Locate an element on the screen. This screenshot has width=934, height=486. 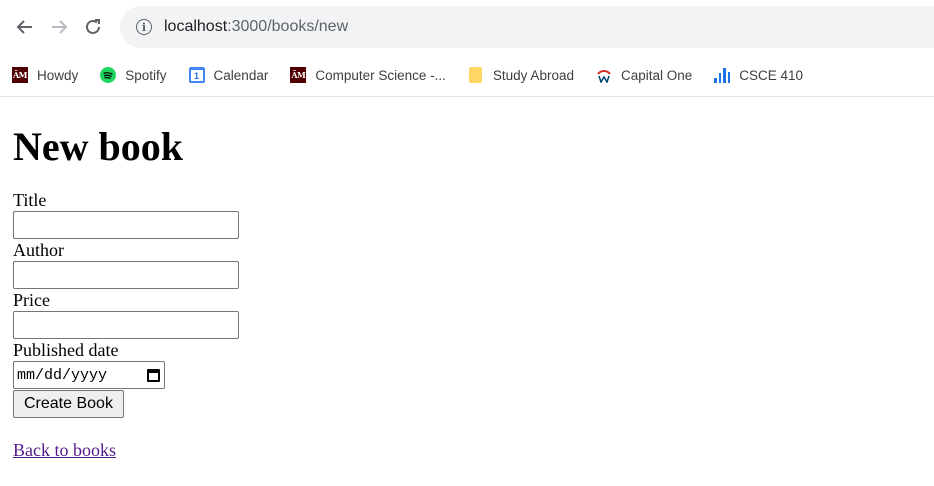
bookmark-csce-410: CSCE 410 is located at coordinates (758, 75).